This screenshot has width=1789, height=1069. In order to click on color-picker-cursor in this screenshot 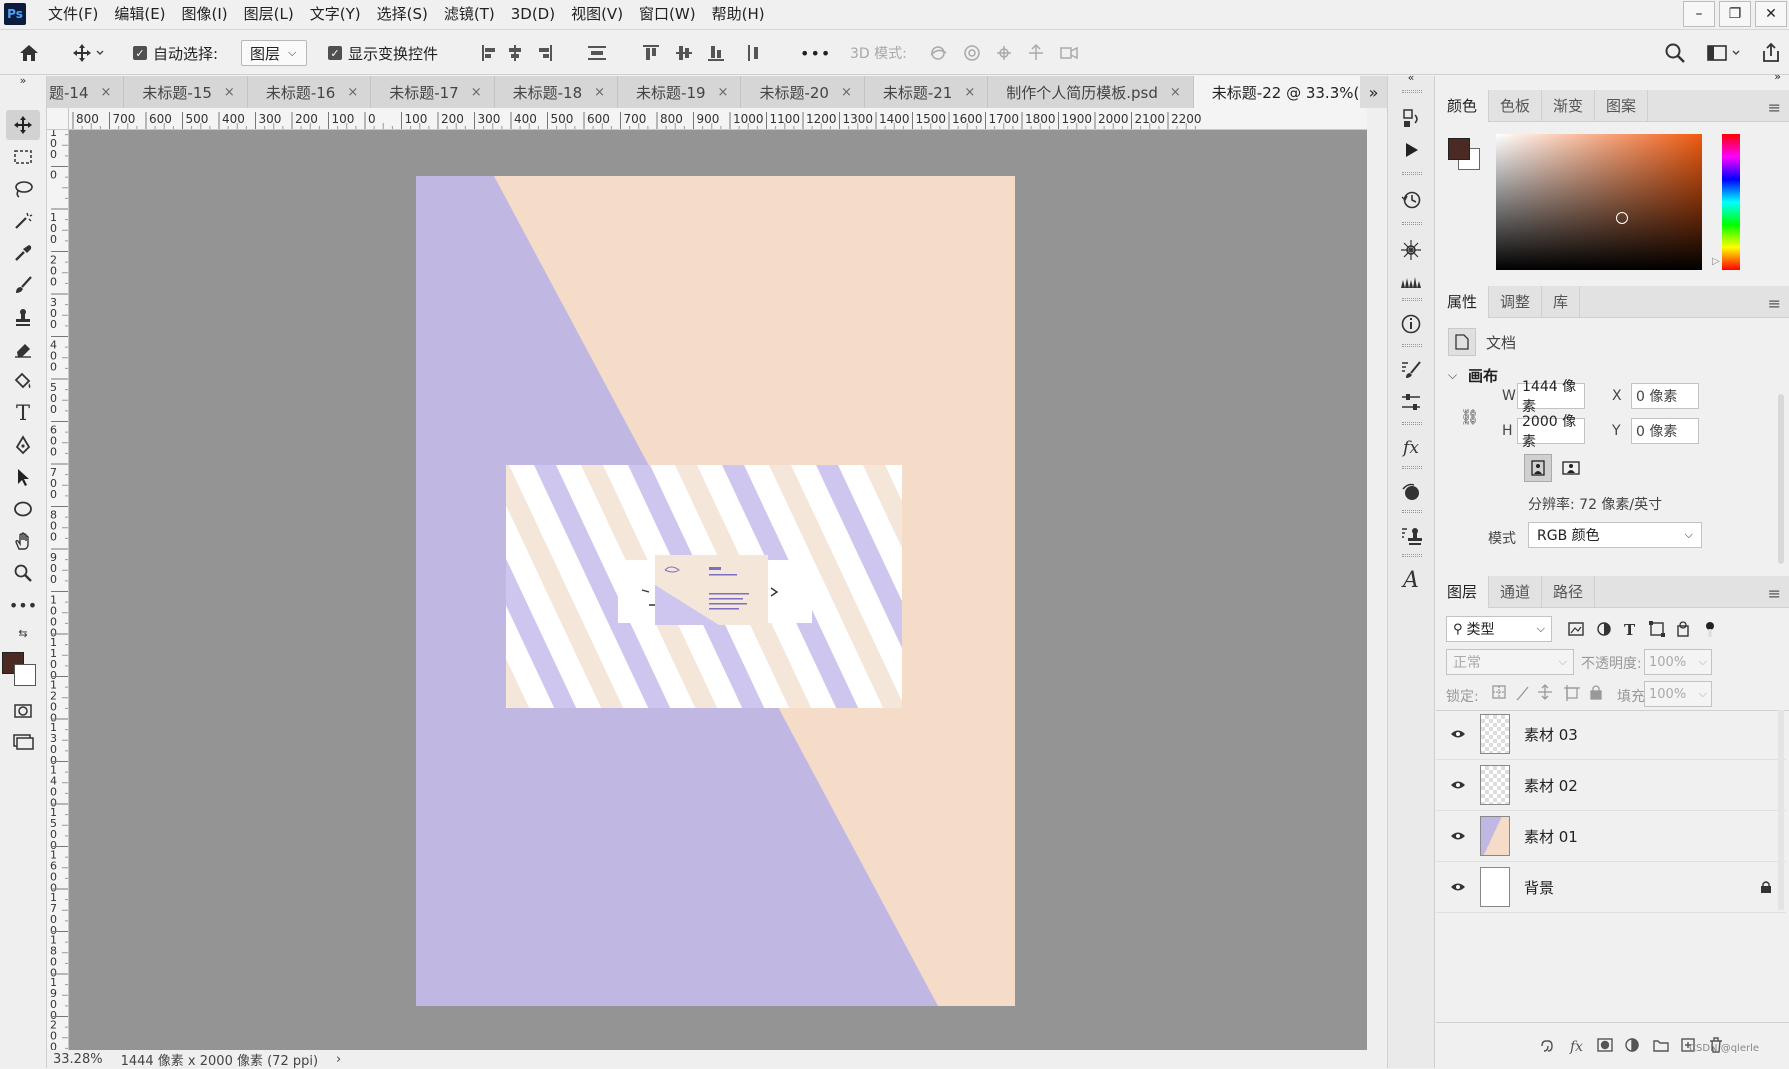, I will do `click(1622, 218)`.